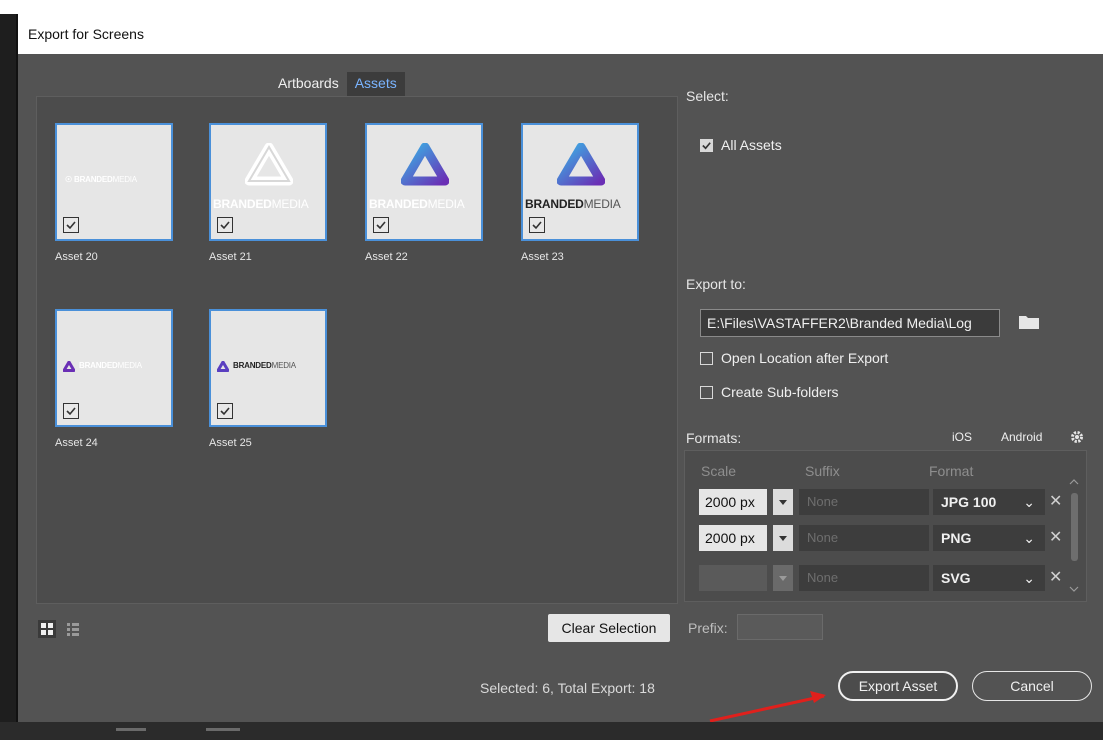 Image resolution: width=1103 pixels, height=740 pixels. I want to click on asset-label: Asset 22, so click(386, 257).